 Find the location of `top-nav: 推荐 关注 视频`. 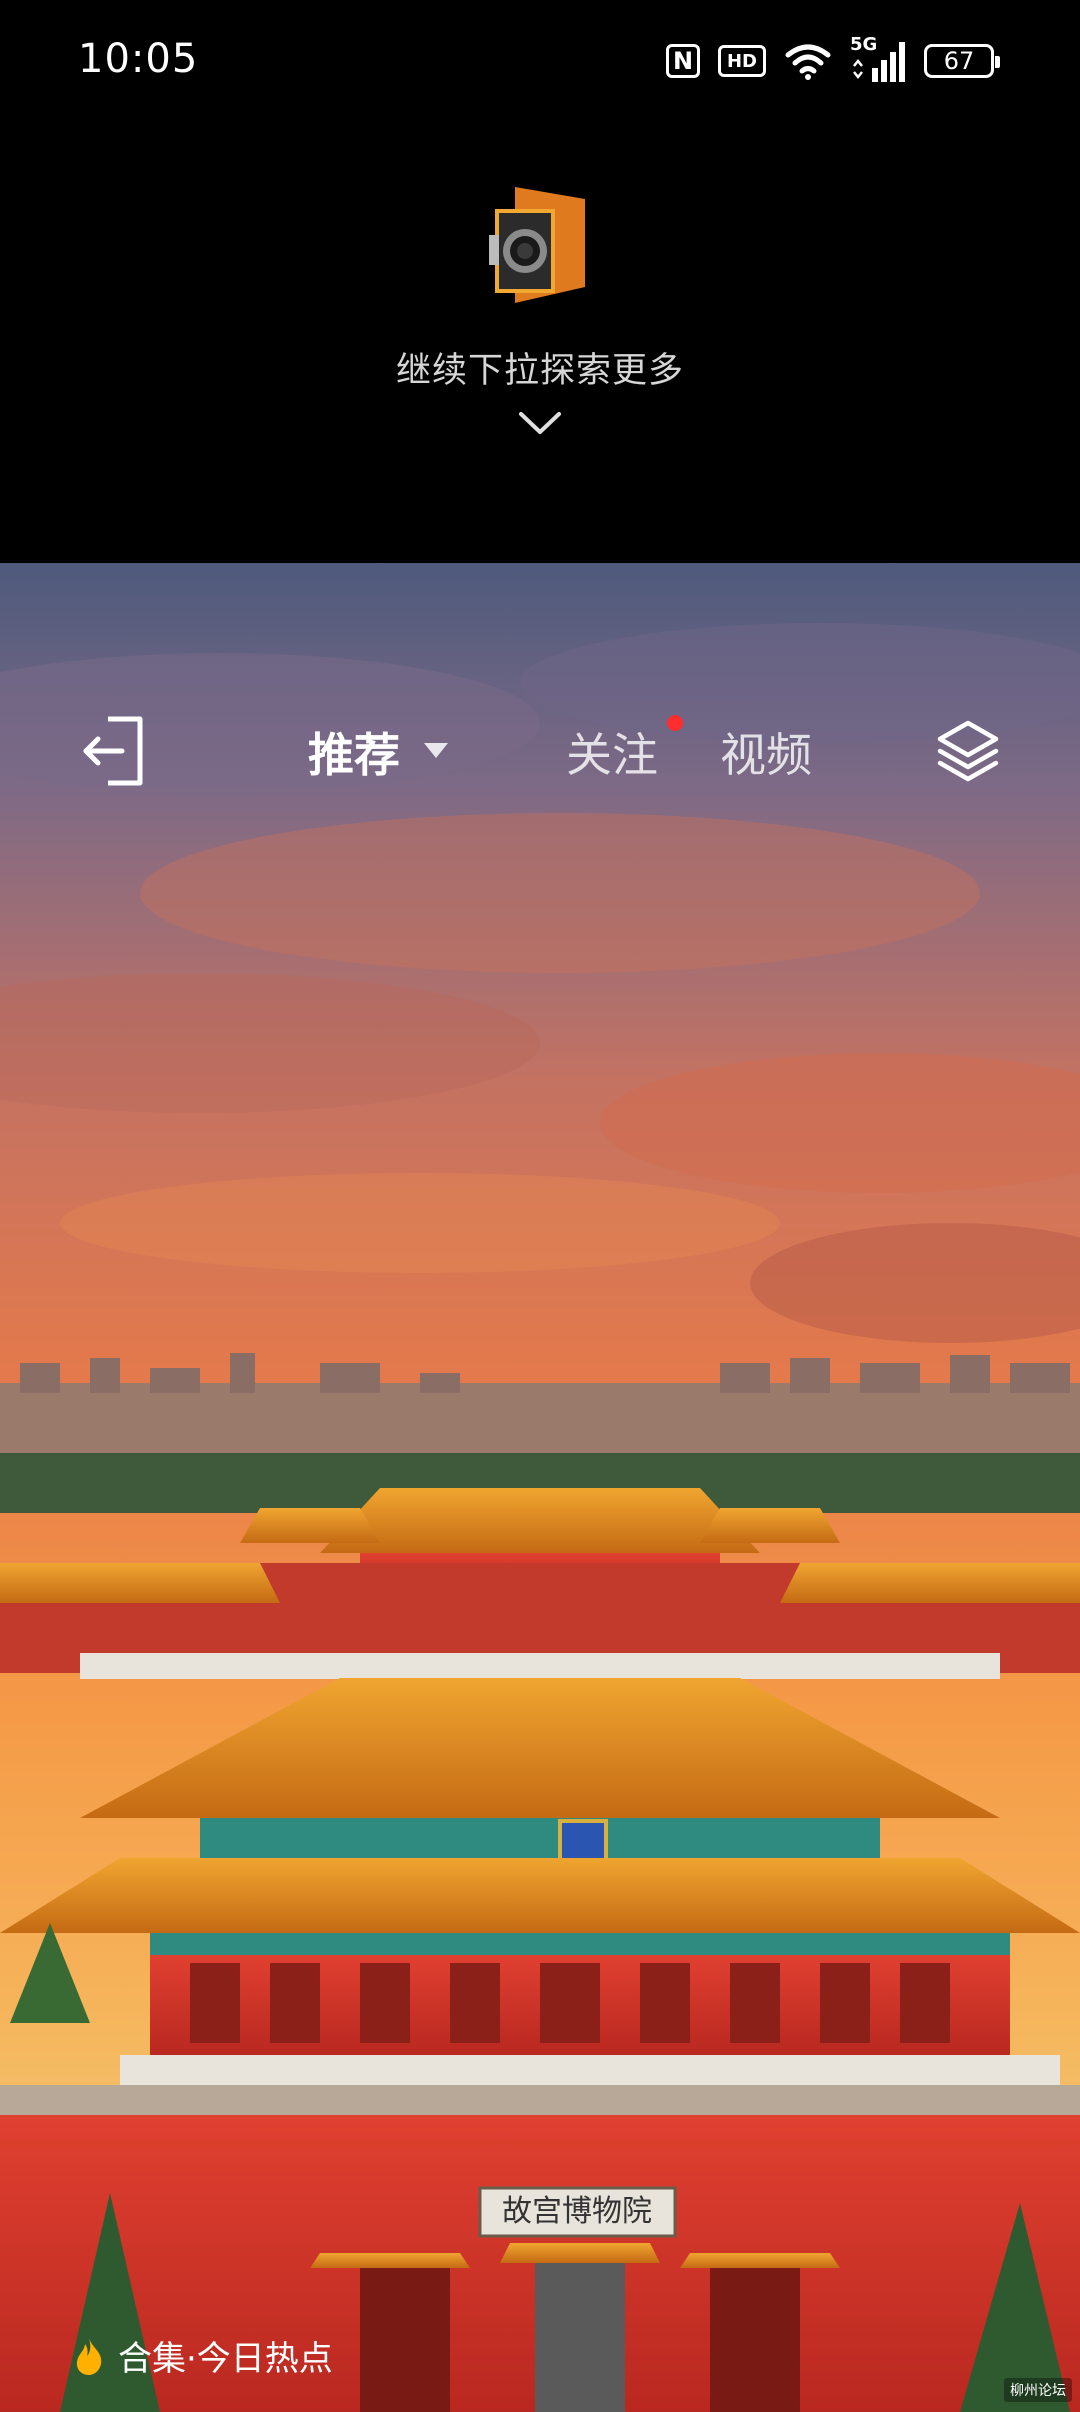

top-nav: 推荐 关注 视频 is located at coordinates (540, 758).